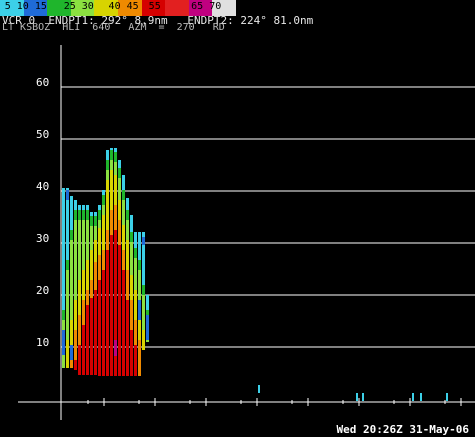 The image size is (475, 437). What do you see at coordinates (42, 342) in the screenshot?
I see `height-label: 10` at bounding box center [42, 342].